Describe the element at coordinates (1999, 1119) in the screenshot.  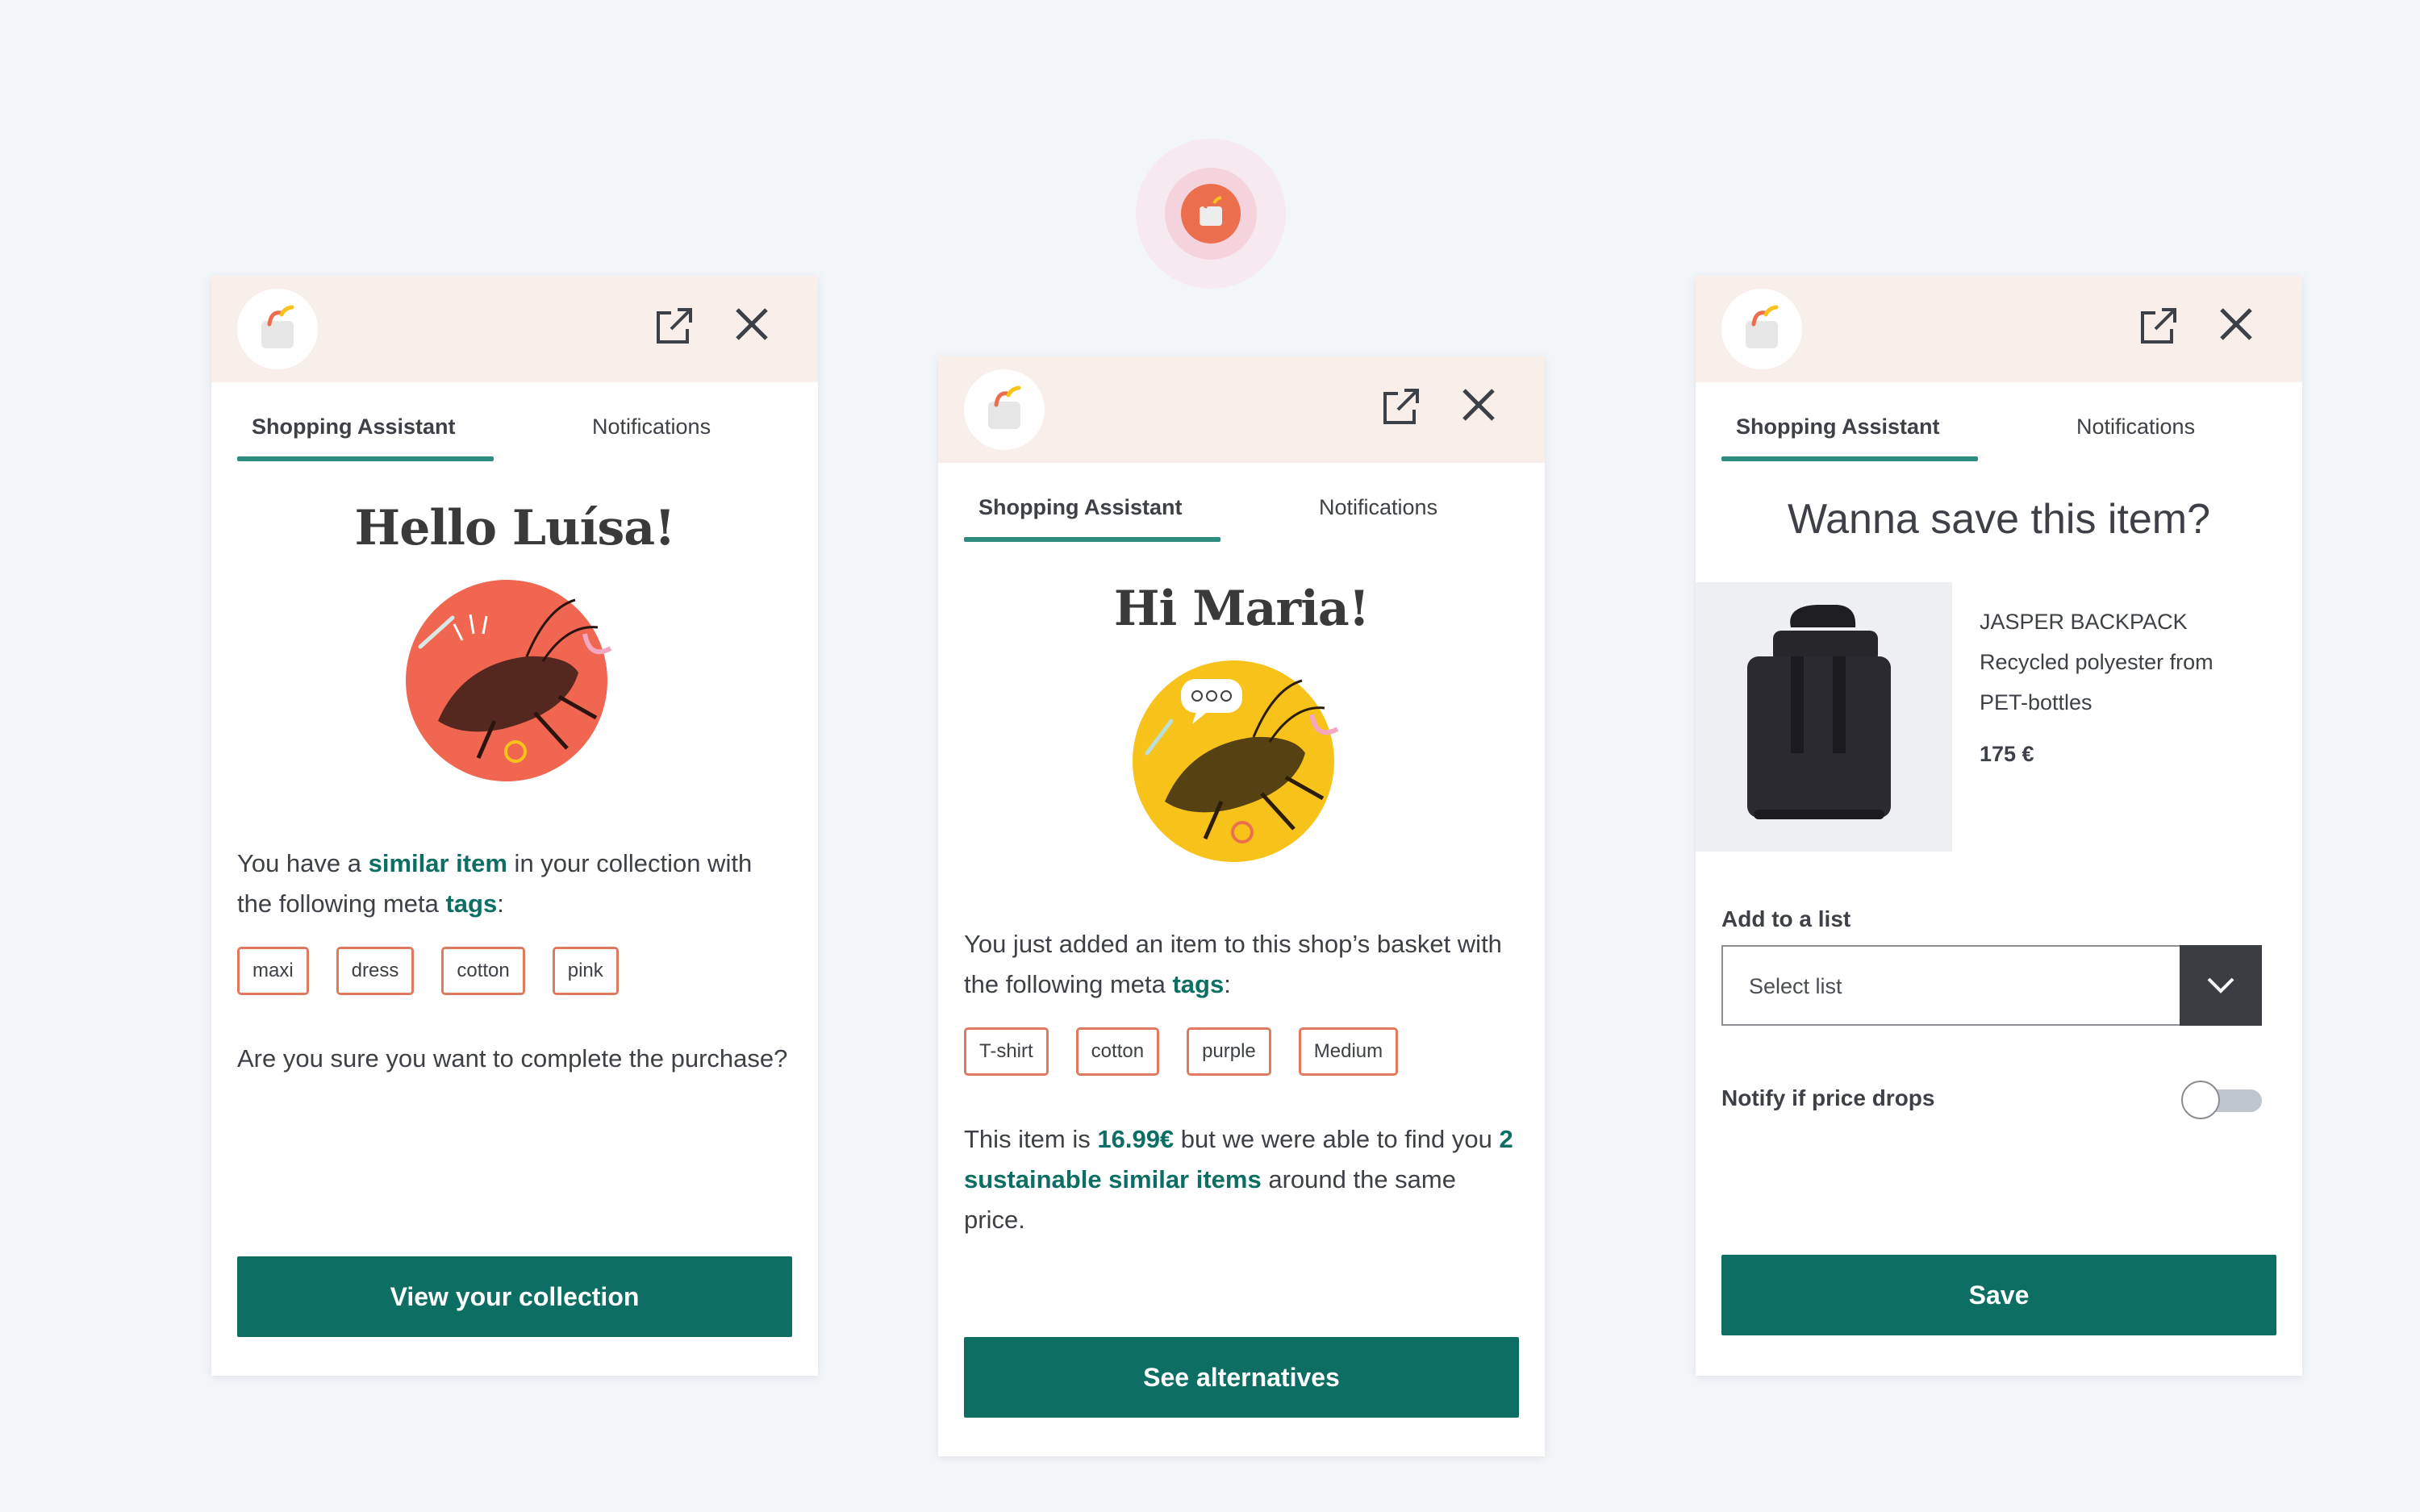
I see `price-drop-row: Notify if price drops` at that location.